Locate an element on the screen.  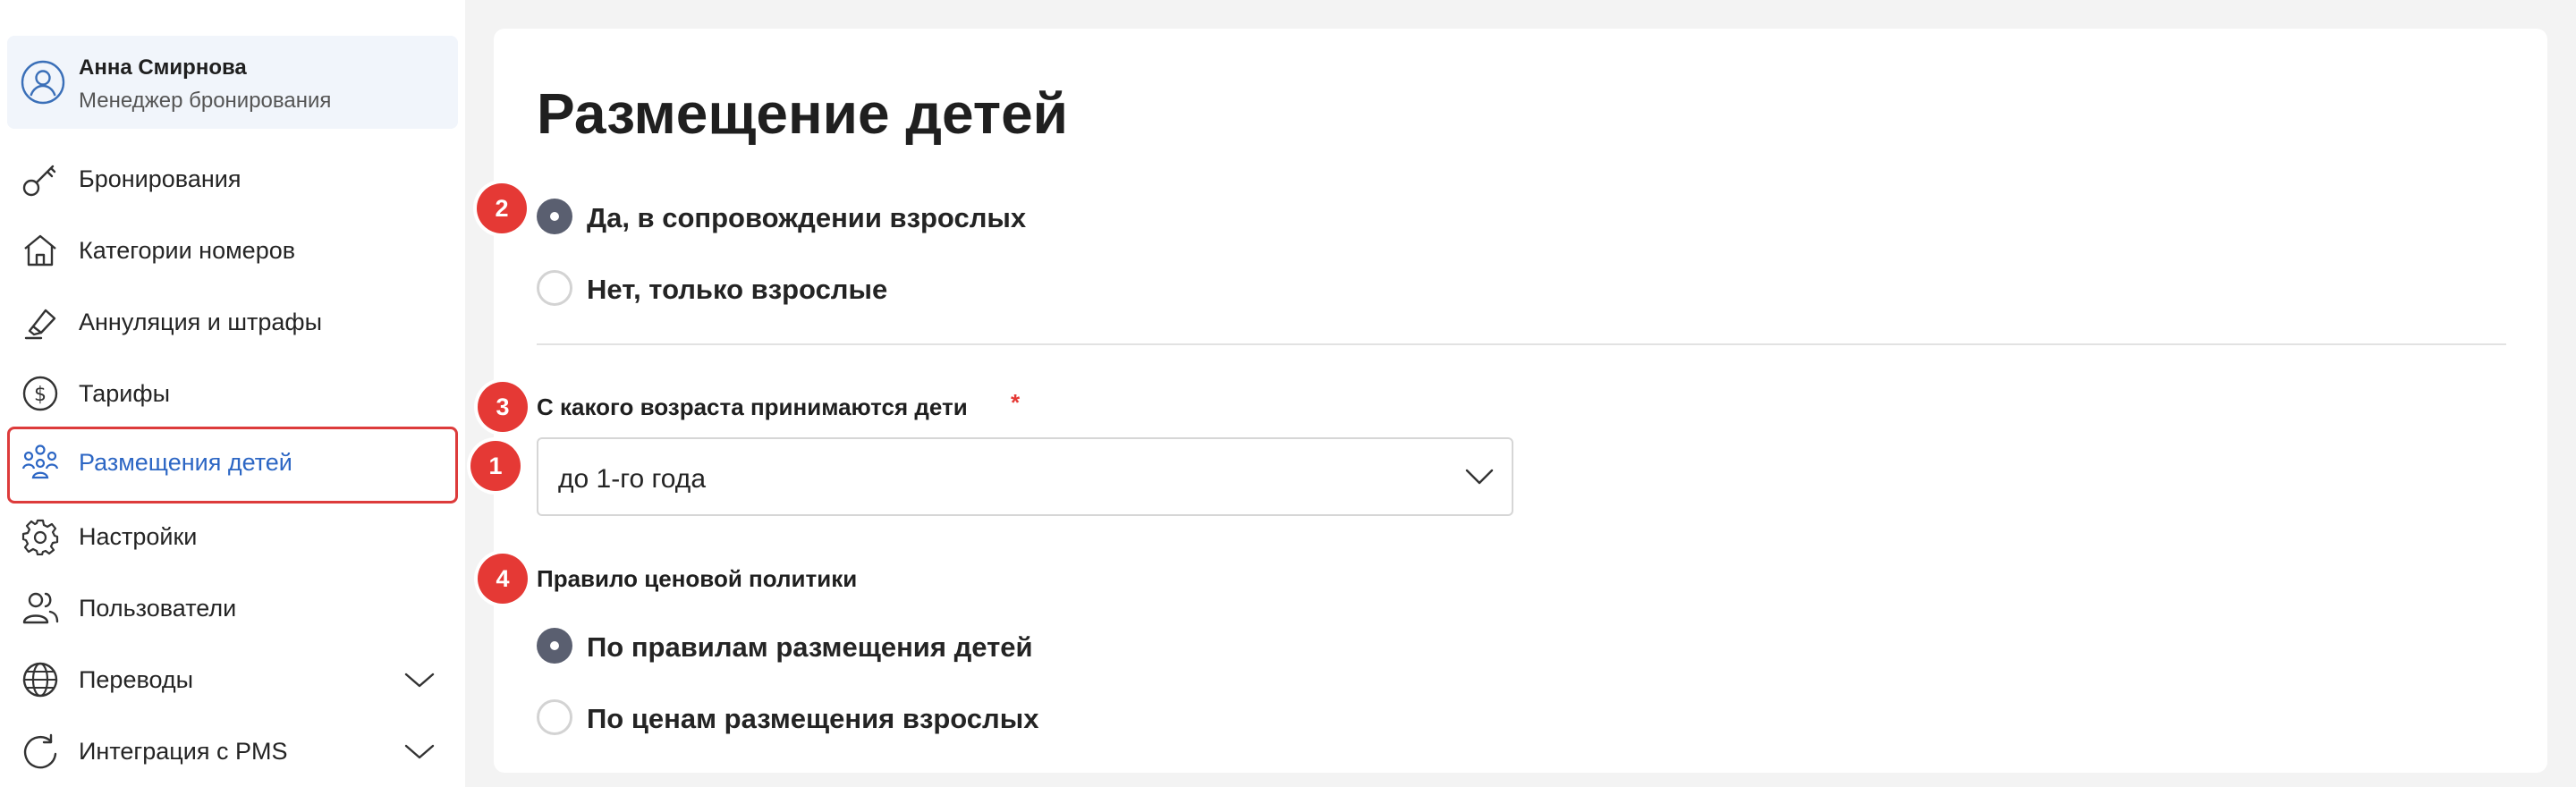
radio-option-adults-only: Нет, только взрослые is located at coordinates (939, 288).